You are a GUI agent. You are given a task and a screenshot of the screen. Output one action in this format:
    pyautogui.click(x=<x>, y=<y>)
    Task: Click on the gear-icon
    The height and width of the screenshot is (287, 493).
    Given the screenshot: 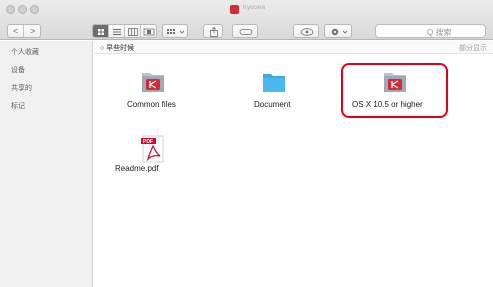 What is the action you would take?
    pyautogui.click(x=339, y=32)
    